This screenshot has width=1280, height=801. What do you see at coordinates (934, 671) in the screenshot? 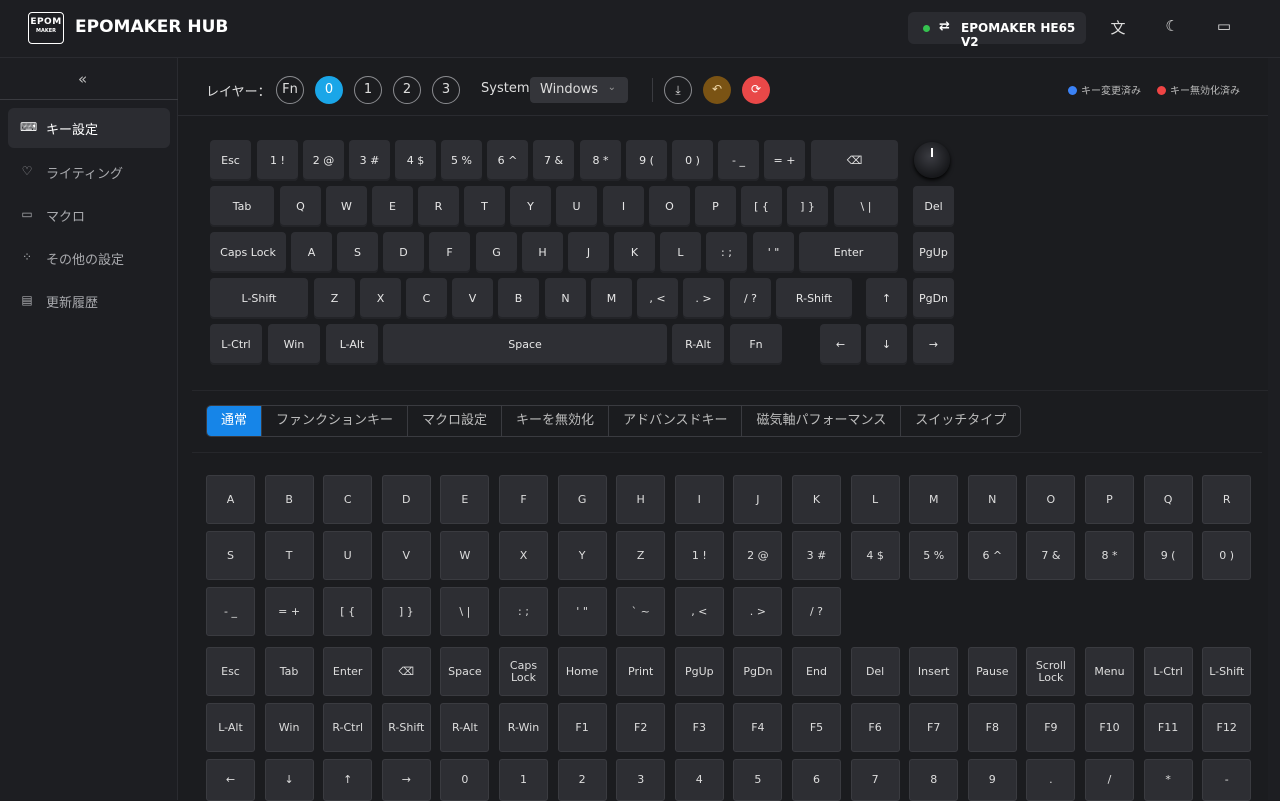
I see `grid-key-insert: Insert` at bounding box center [934, 671].